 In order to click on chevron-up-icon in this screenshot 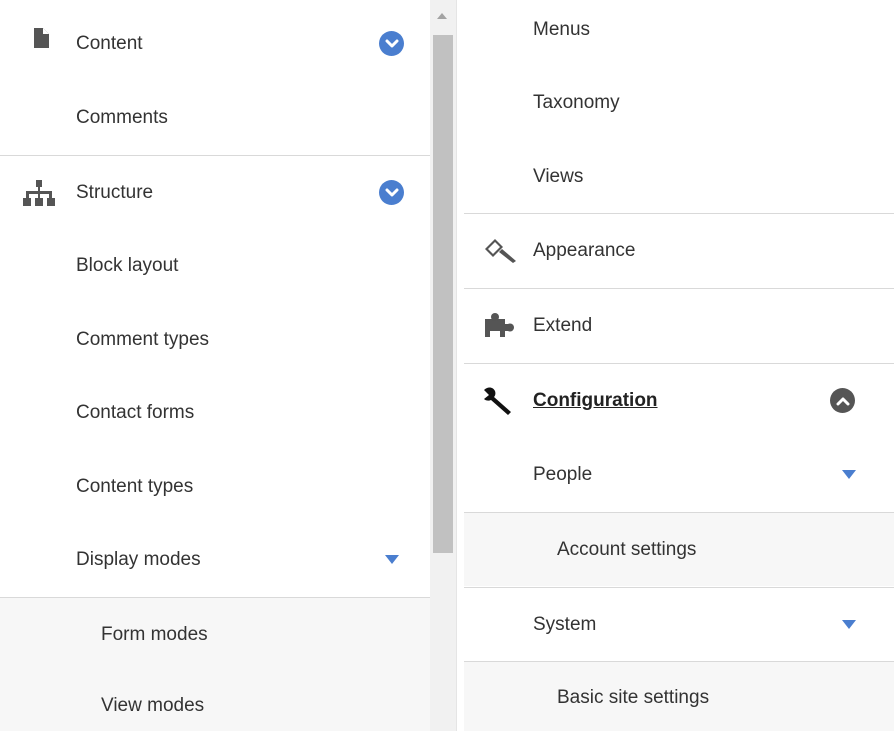, I will do `click(842, 400)`.